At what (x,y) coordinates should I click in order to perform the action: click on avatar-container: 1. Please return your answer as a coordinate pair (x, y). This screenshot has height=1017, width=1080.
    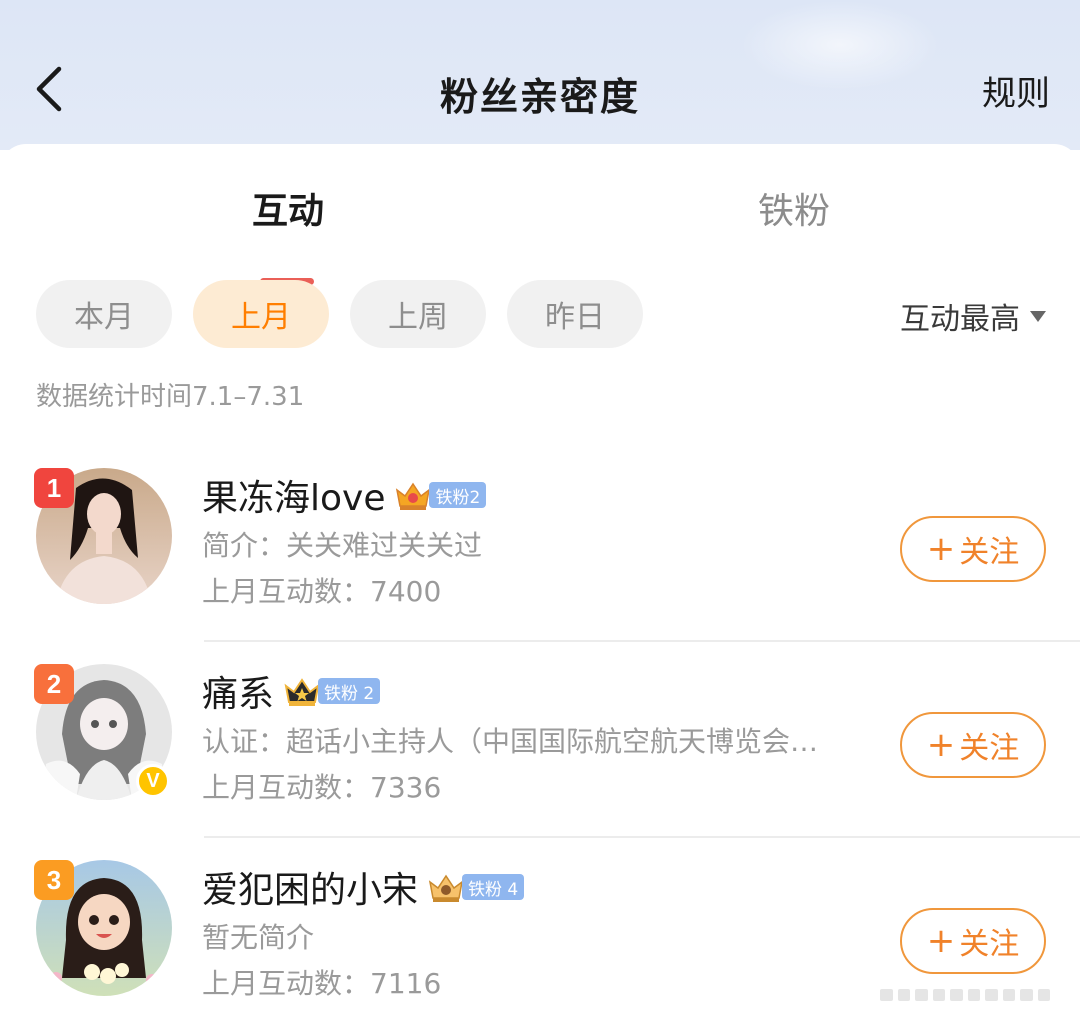
    Looking at the image, I should click on (103, 536).